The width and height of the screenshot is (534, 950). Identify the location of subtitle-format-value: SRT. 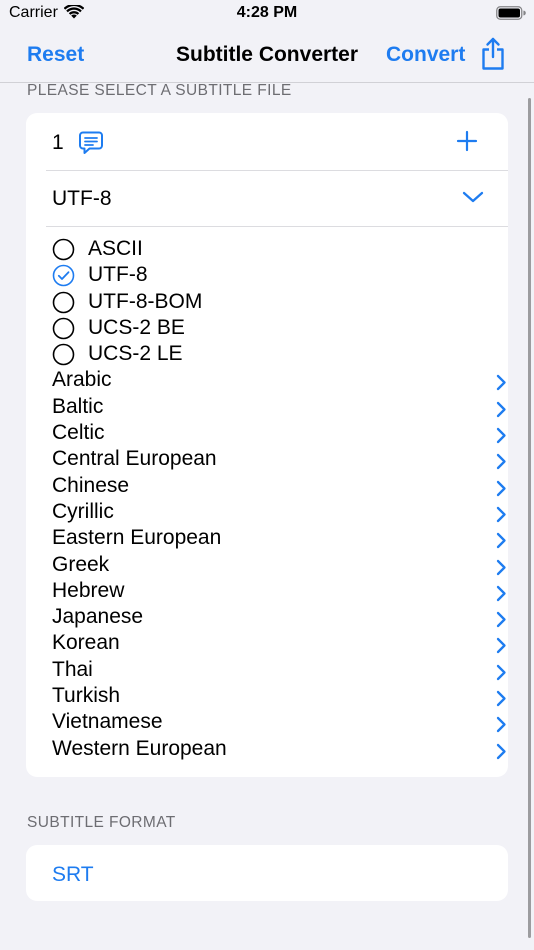
(73, 875).